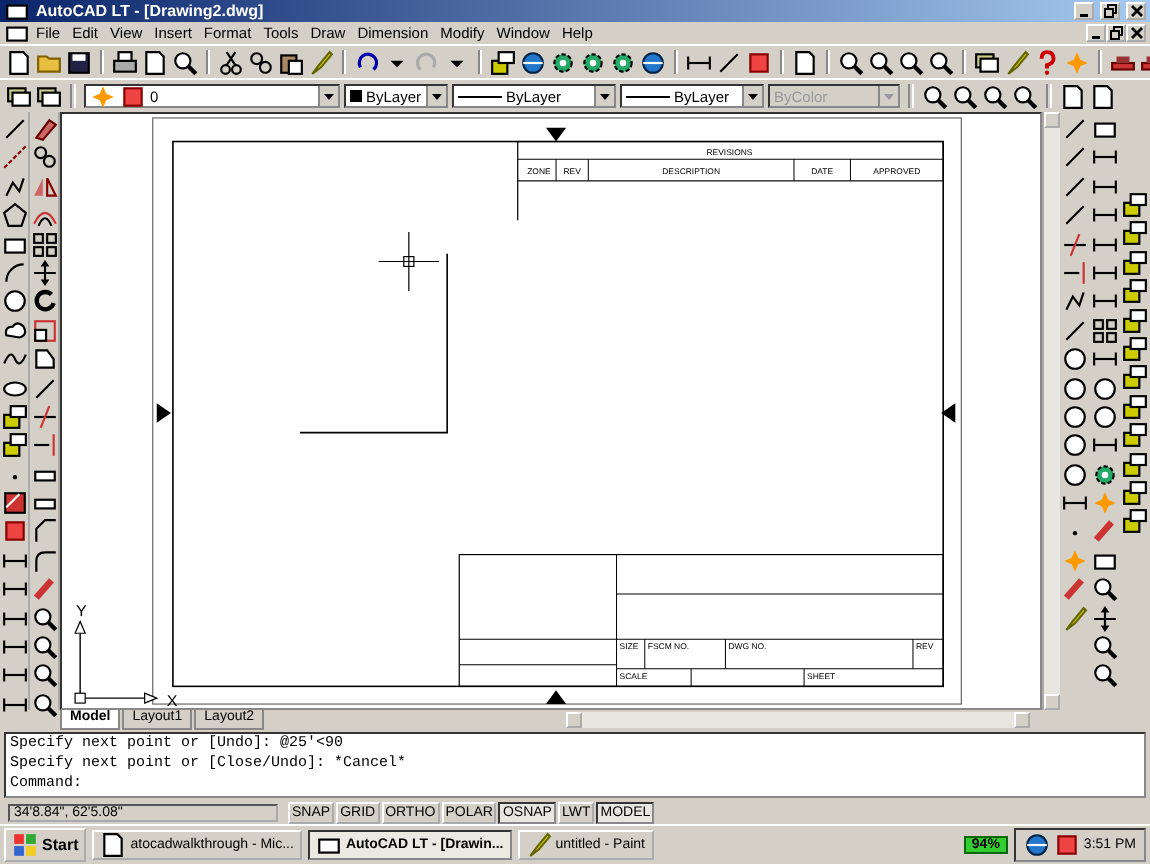  What do you see at coordinates (125, 62) in the screenshot?
I see `print-icon` at bounding box center [125, 62].